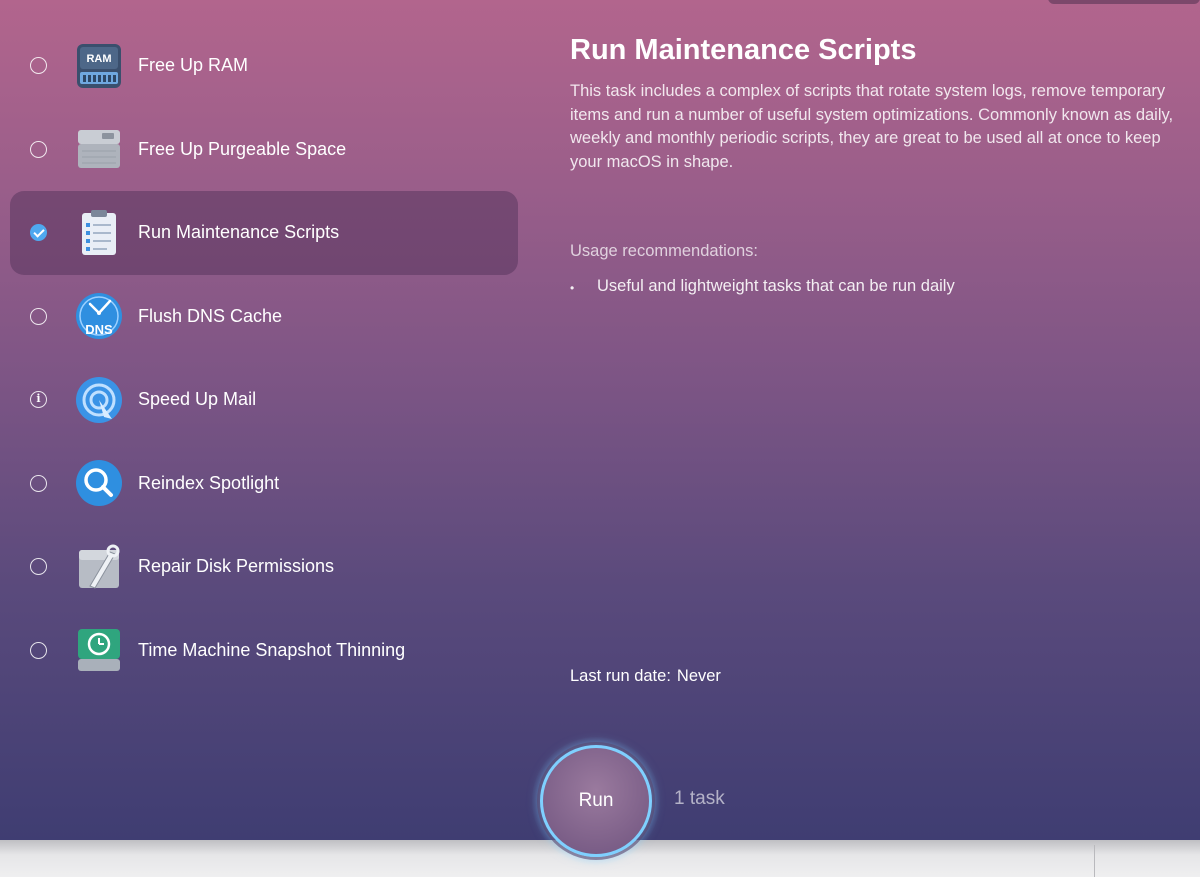 The width and height of the screenshot is (1200, 877). What do you see at coordinates (38, 400) in the screenshot?
I see `info-icon: i` at bounding box center [38, 400].